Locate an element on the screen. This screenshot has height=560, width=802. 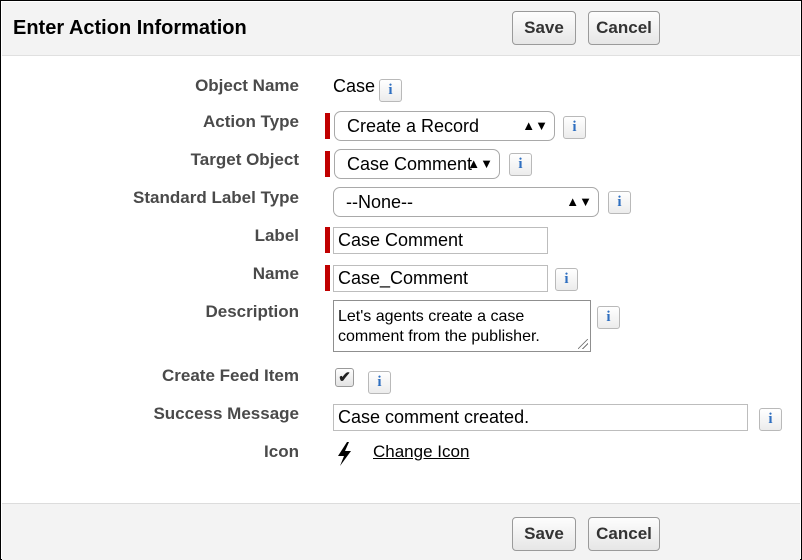
target-object-selected-value: Case Comment is located at coordinates (410, 164).